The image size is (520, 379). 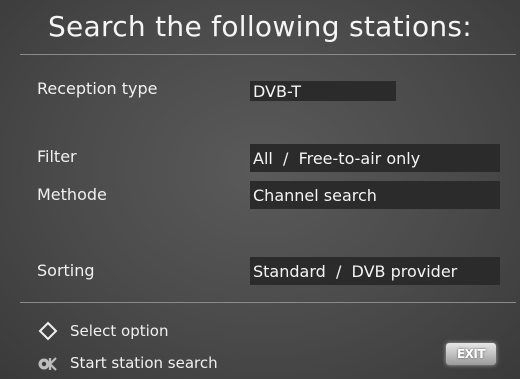 I want to click on reception-type-field: DVB-T, so click(x=323, y=91).